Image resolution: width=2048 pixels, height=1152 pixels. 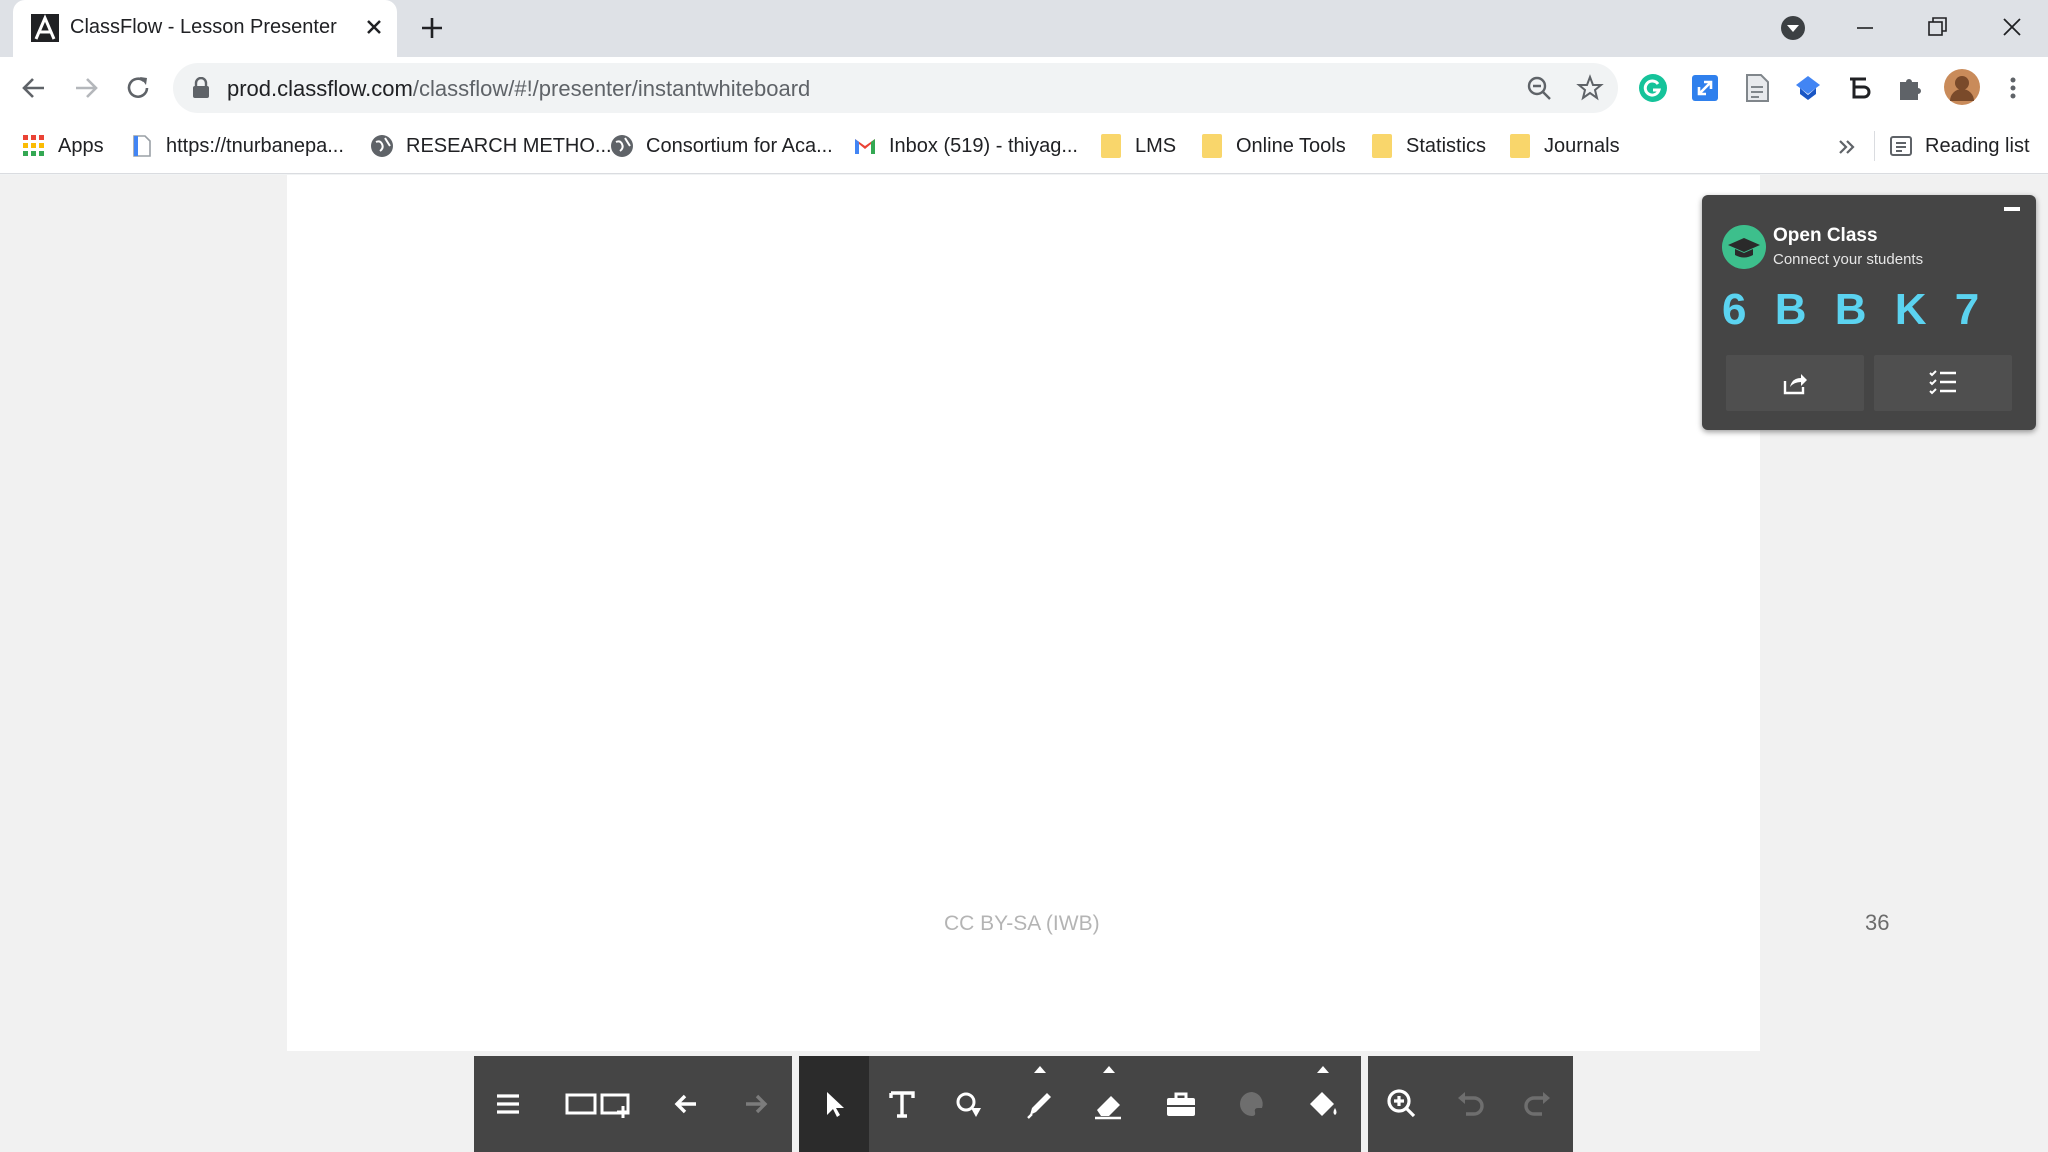 I want to click on restore-icon, so click(x=1937, y=28).